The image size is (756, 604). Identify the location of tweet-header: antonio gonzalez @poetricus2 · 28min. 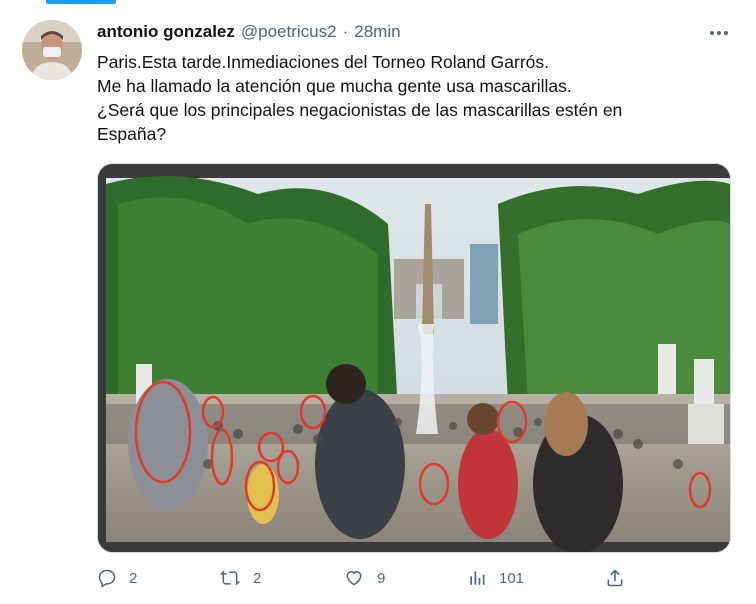
(249, 32).